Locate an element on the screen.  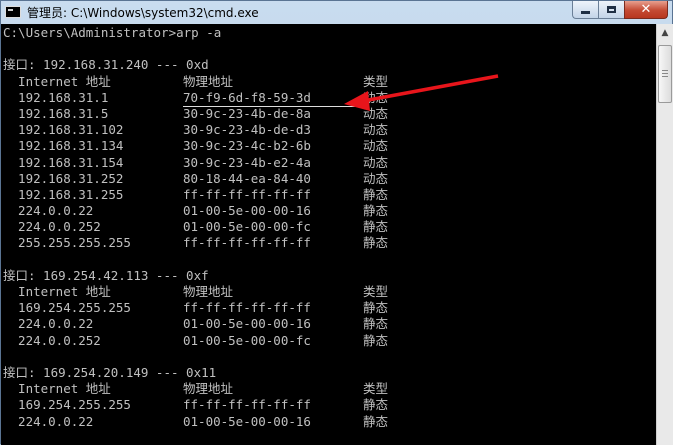
arrow-head is located at coordinates (357, 101).